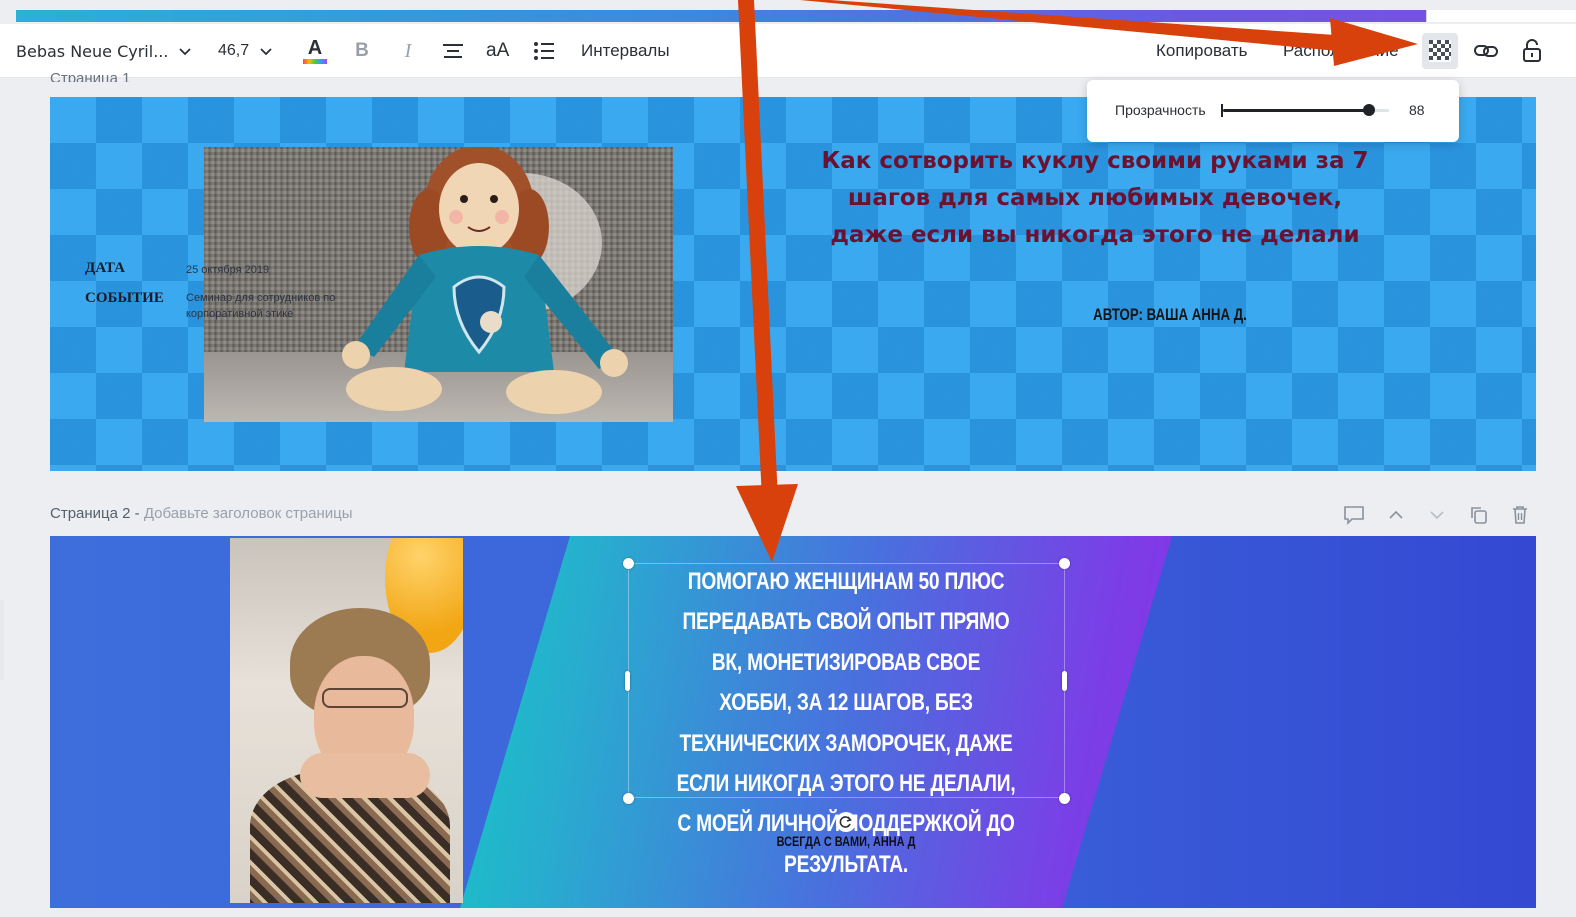 This screenshot has width=1576, height=917. What do you see at coordinates (1064, 798) in the screenshot?
I see `resize-handle-bottom-right` at bounding box center [1064, 798].